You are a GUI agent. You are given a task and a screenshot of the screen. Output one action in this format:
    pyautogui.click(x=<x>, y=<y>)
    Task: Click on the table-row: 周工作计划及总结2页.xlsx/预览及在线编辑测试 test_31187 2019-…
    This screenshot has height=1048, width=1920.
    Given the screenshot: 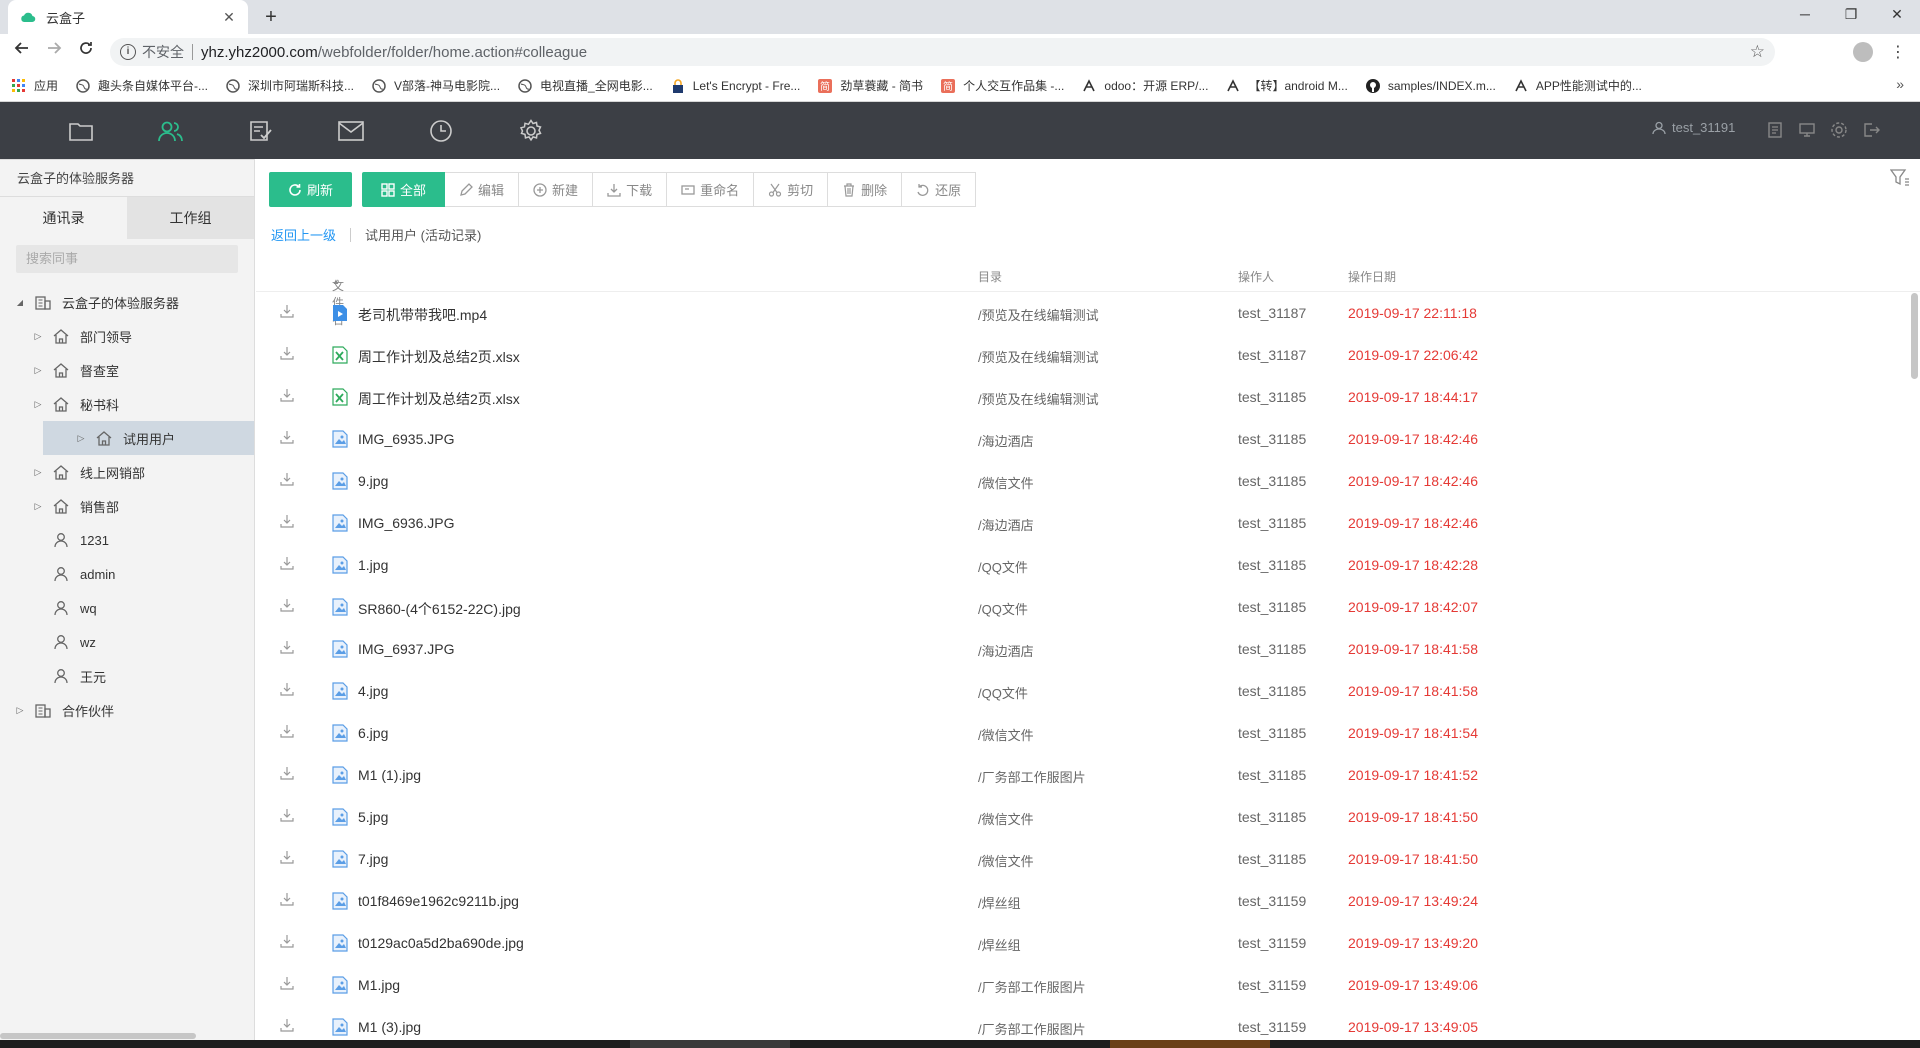 What is the action you would take?
    pyautogui.click(x=1088, y=355)
    